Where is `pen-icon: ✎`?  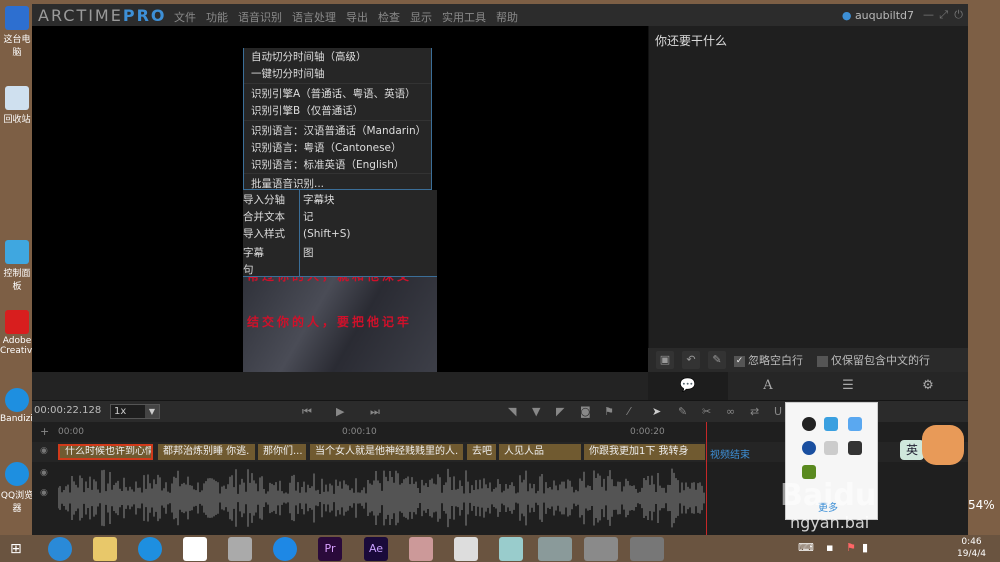 pen-icon: ✎ is located at coordinates (717, 360).